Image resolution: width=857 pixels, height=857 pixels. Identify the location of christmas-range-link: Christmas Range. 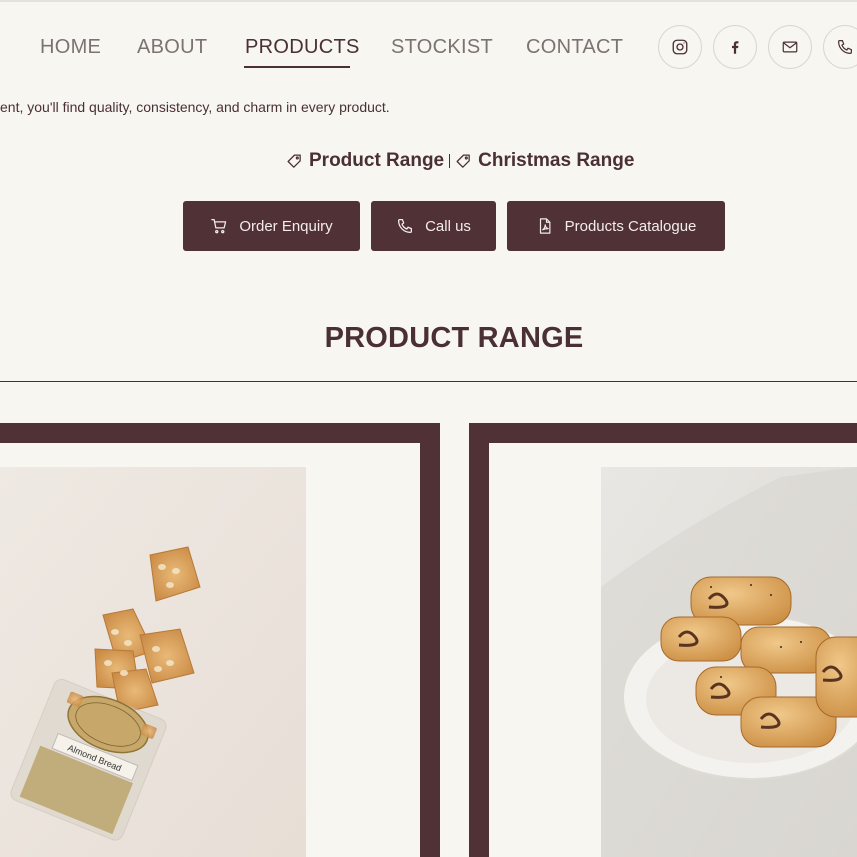
(544, 161).